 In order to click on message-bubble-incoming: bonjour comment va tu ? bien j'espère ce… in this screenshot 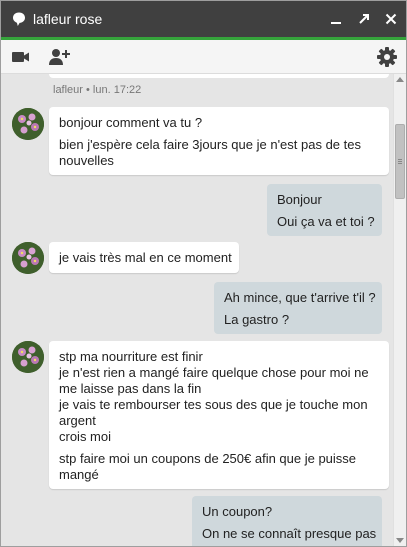, I will do `click(219, 141)`.